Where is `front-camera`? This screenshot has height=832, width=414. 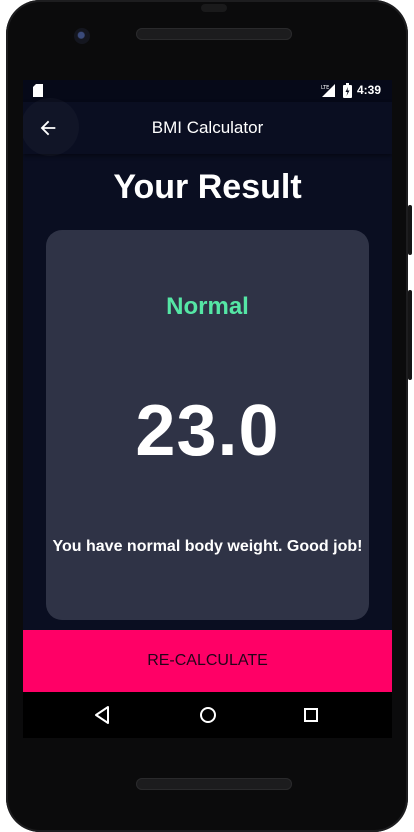 front-camera is located at coordinates (82, 36).